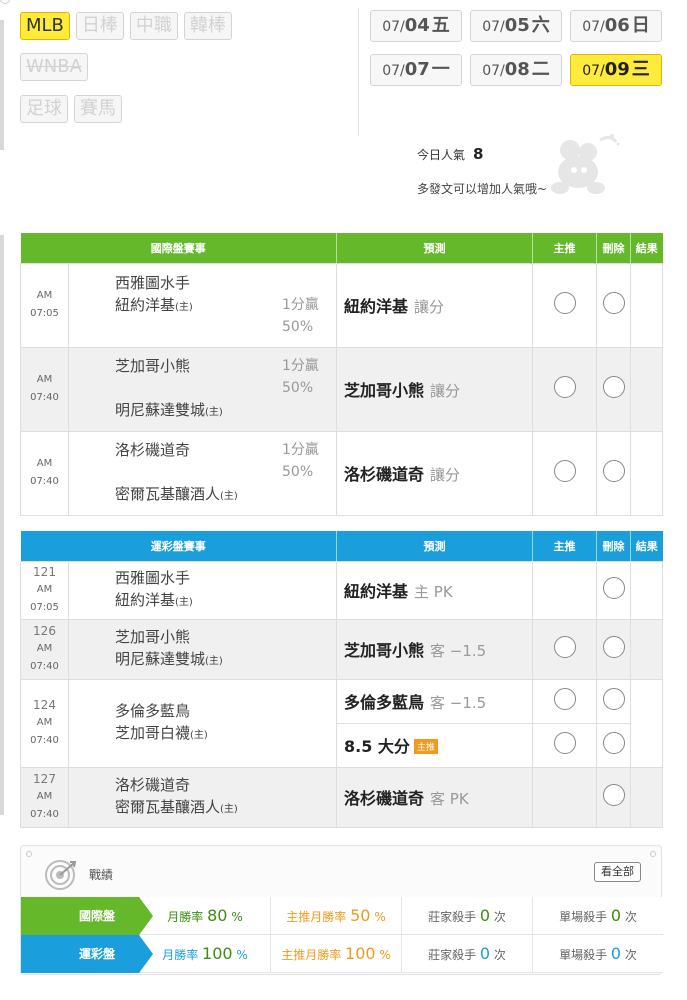  I want to click on table-row: 126 AM 07:40 芝加哥小熊 明尼蘇達雙城(主) 芝加哥小熊客 −1.5, so click(341, 649).